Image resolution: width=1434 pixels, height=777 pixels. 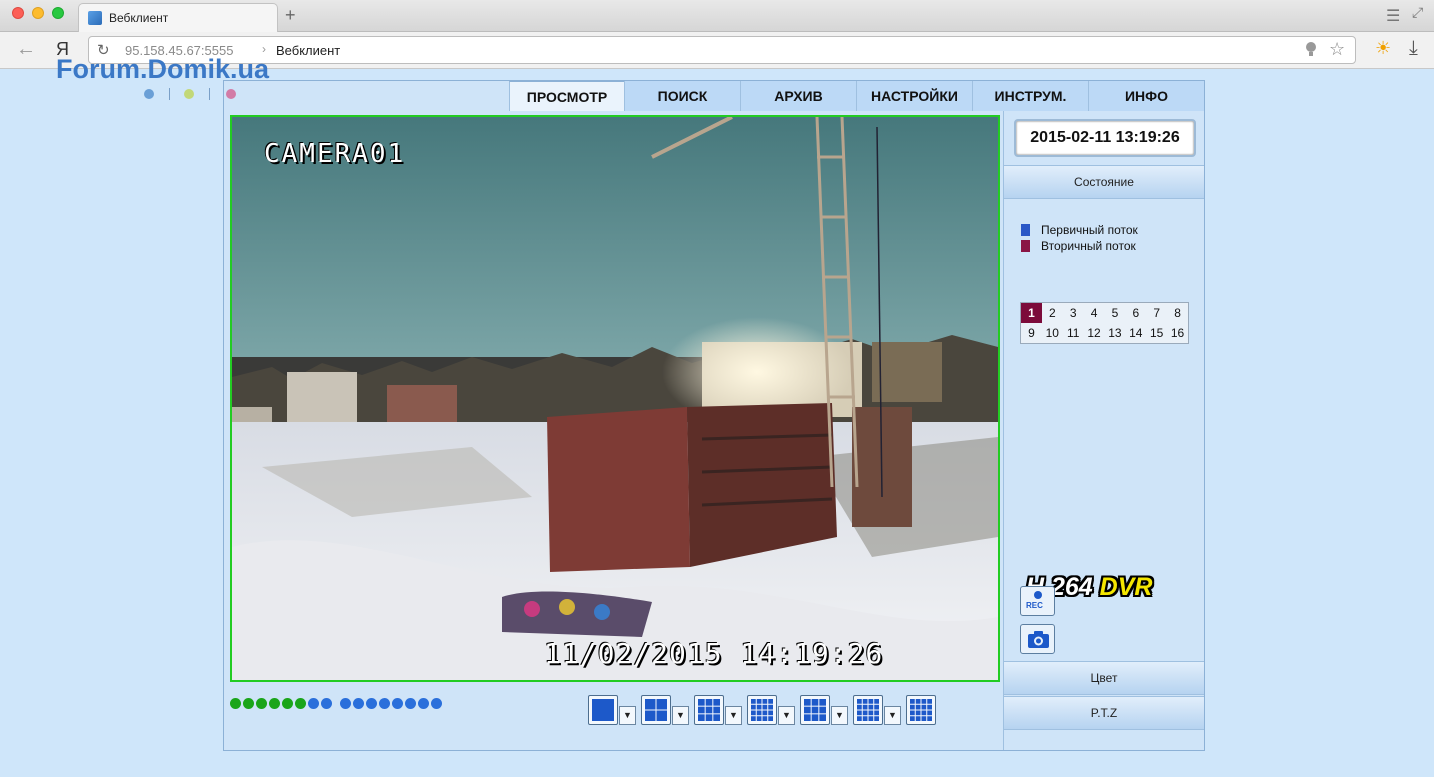 What do you see at coordinates (914, 96) in the screenshot?
I see `tab-settings: НАСТРОЙКИ` at bounding box center [914, 96].